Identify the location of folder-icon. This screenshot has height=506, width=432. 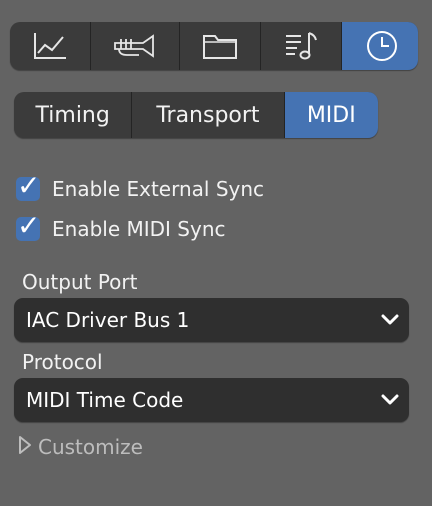
(220, 46).